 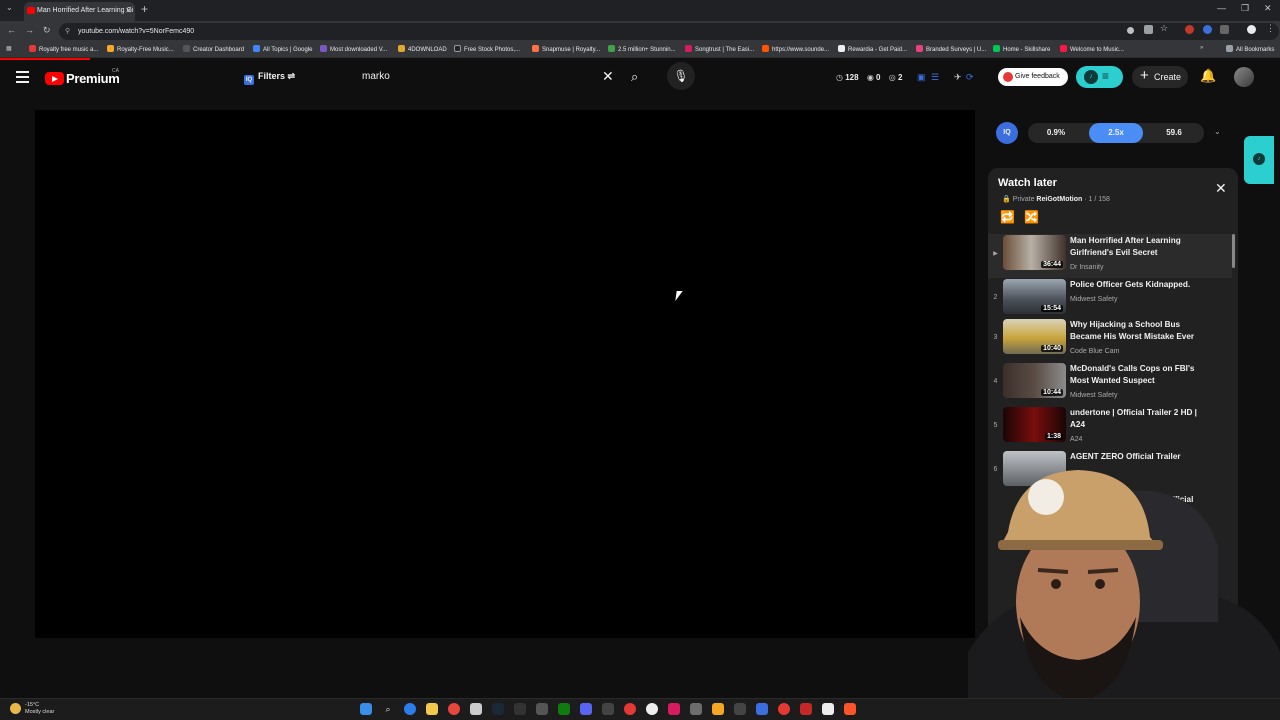 I want to click on shuffle-icon: 🔀, so click(x=1031, y=217).